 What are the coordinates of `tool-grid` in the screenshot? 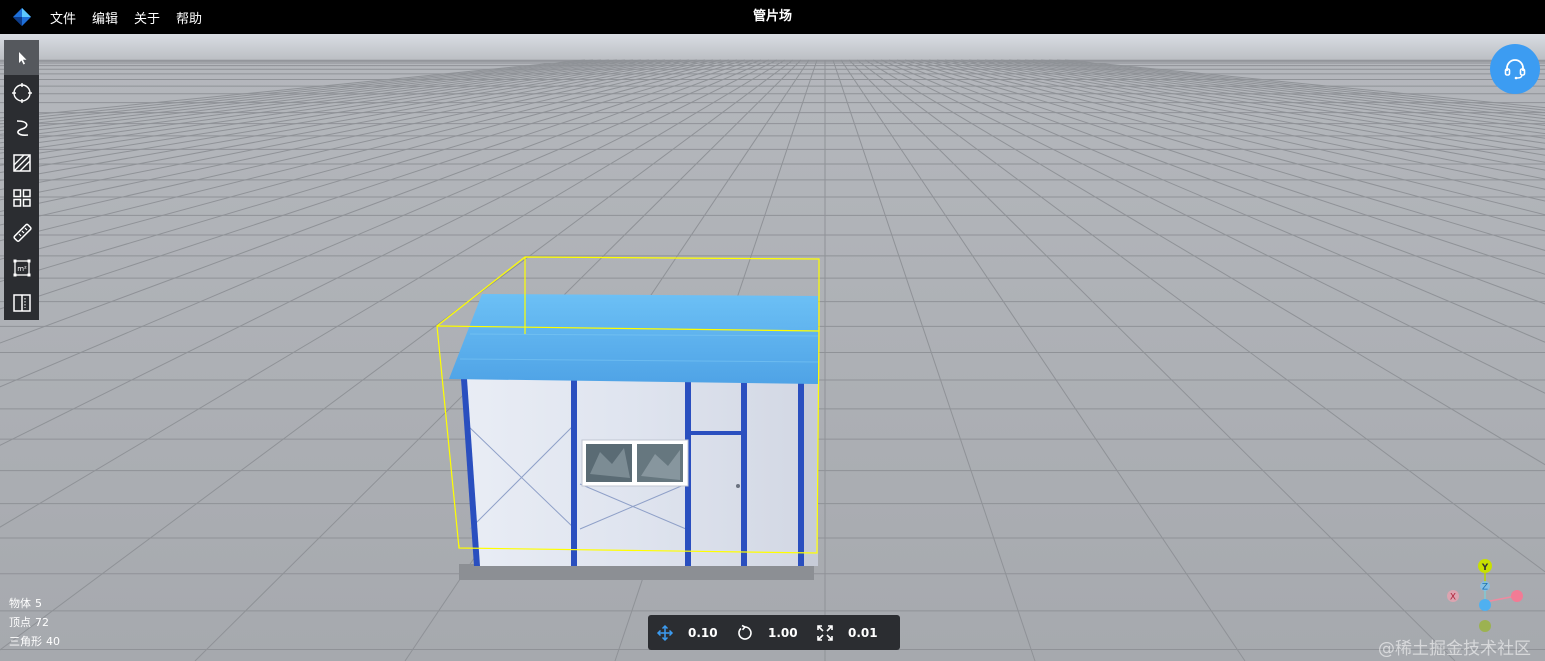 It's located at (21, 197).